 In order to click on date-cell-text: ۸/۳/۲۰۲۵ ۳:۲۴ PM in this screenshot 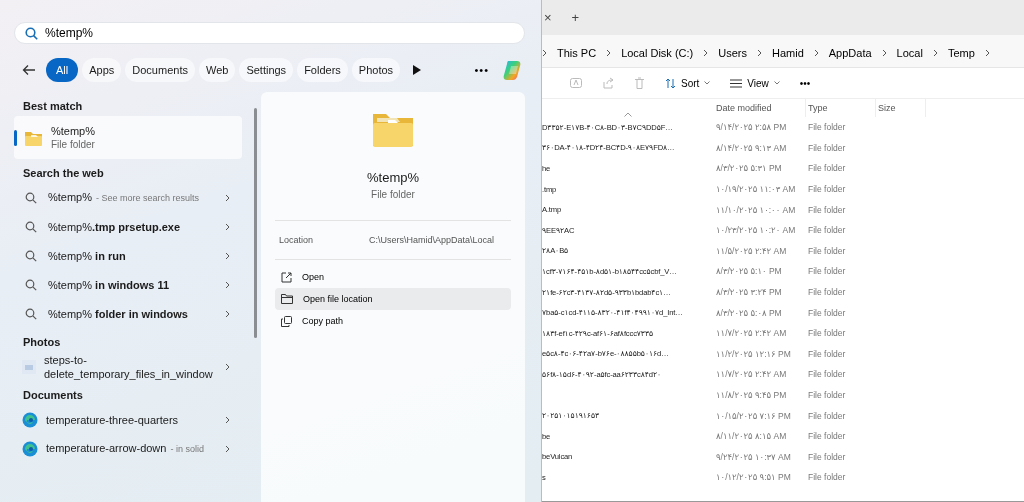, I will do `click(749, 293)`.